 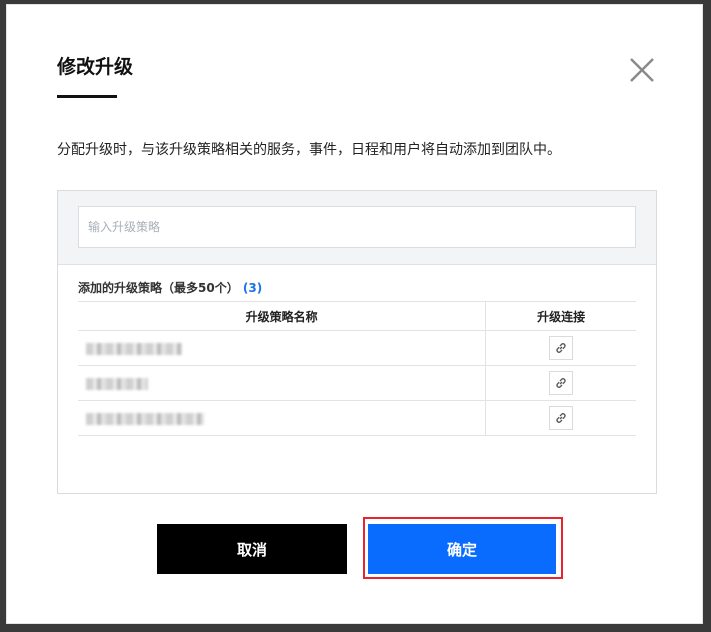 I want to click on cancel-button: 取消, so click(x=252, y=549).